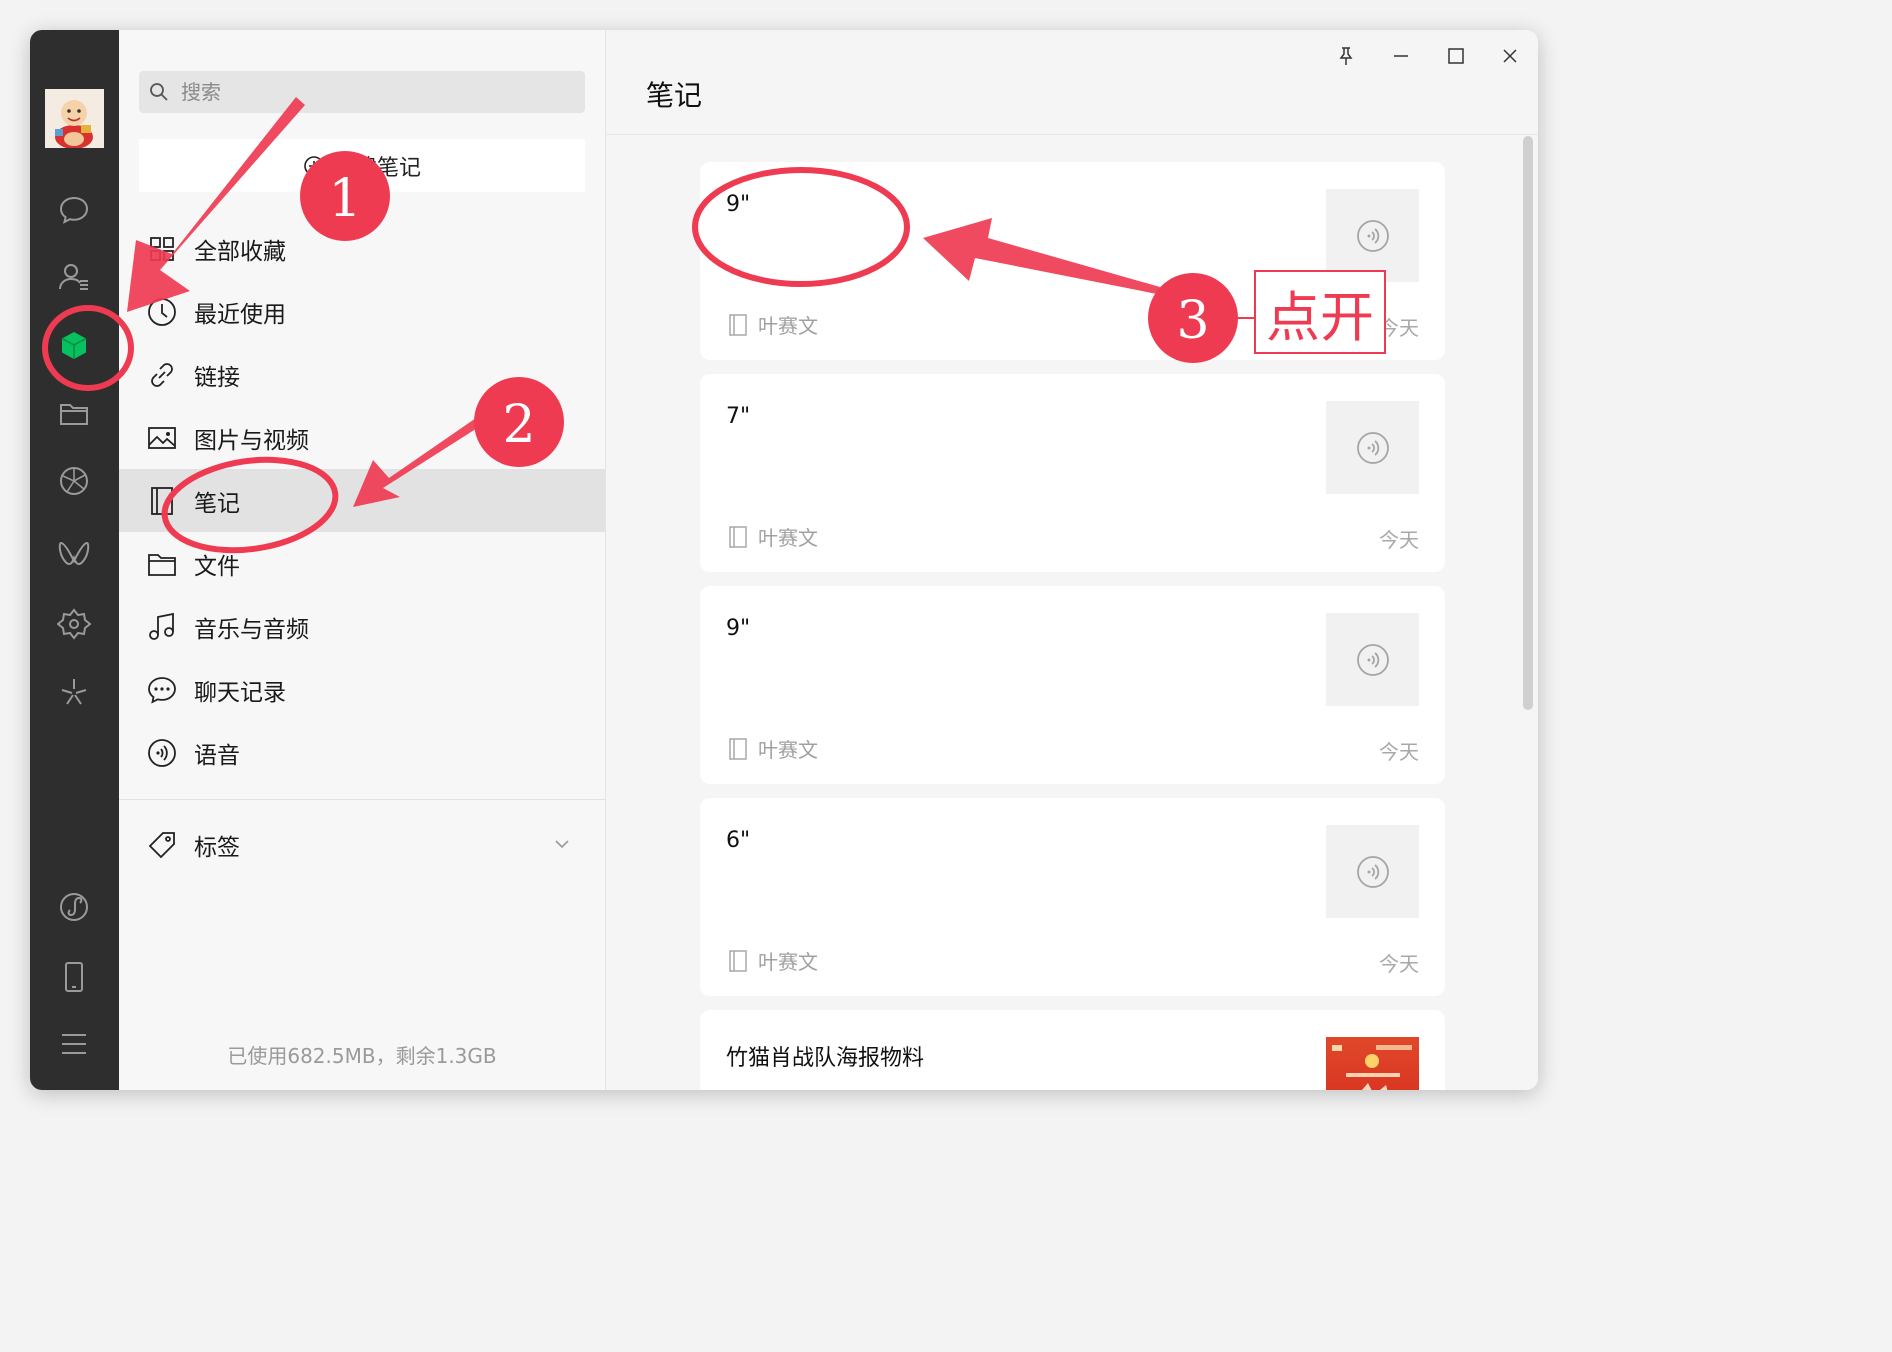 This screenshot has width=1892, height=1352. What do you see at coordinates (240, 314) in the screenshot?
I see `category-label: 最近使用` at bounding box center [240, 314].